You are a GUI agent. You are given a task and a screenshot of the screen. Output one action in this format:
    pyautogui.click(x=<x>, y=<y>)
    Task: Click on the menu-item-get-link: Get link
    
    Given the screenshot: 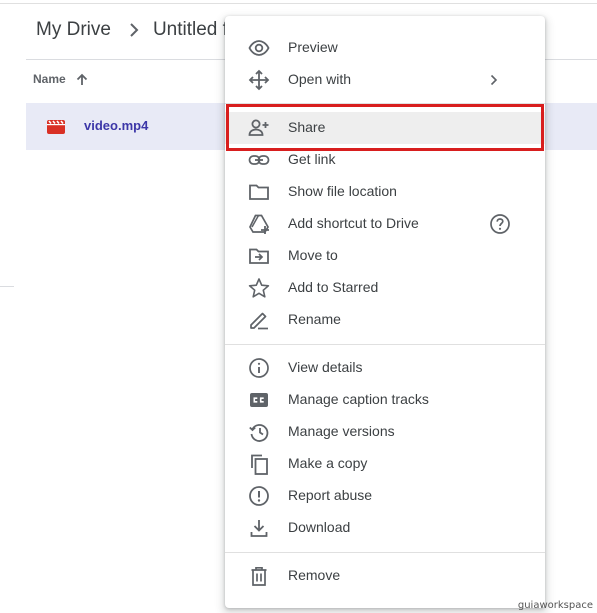 What is the action you would take?
    pyautogui.click(x=385, y=160)
    